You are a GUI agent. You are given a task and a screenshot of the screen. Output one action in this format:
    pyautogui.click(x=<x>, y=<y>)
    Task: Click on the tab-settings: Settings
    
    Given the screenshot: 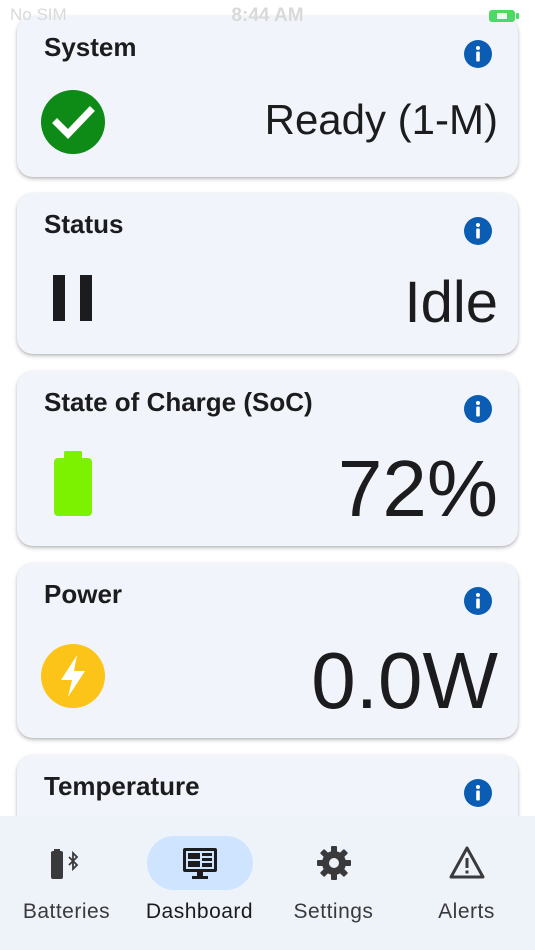 What is the action you would take?
    pyautogui.click(x=333, y=883)
    